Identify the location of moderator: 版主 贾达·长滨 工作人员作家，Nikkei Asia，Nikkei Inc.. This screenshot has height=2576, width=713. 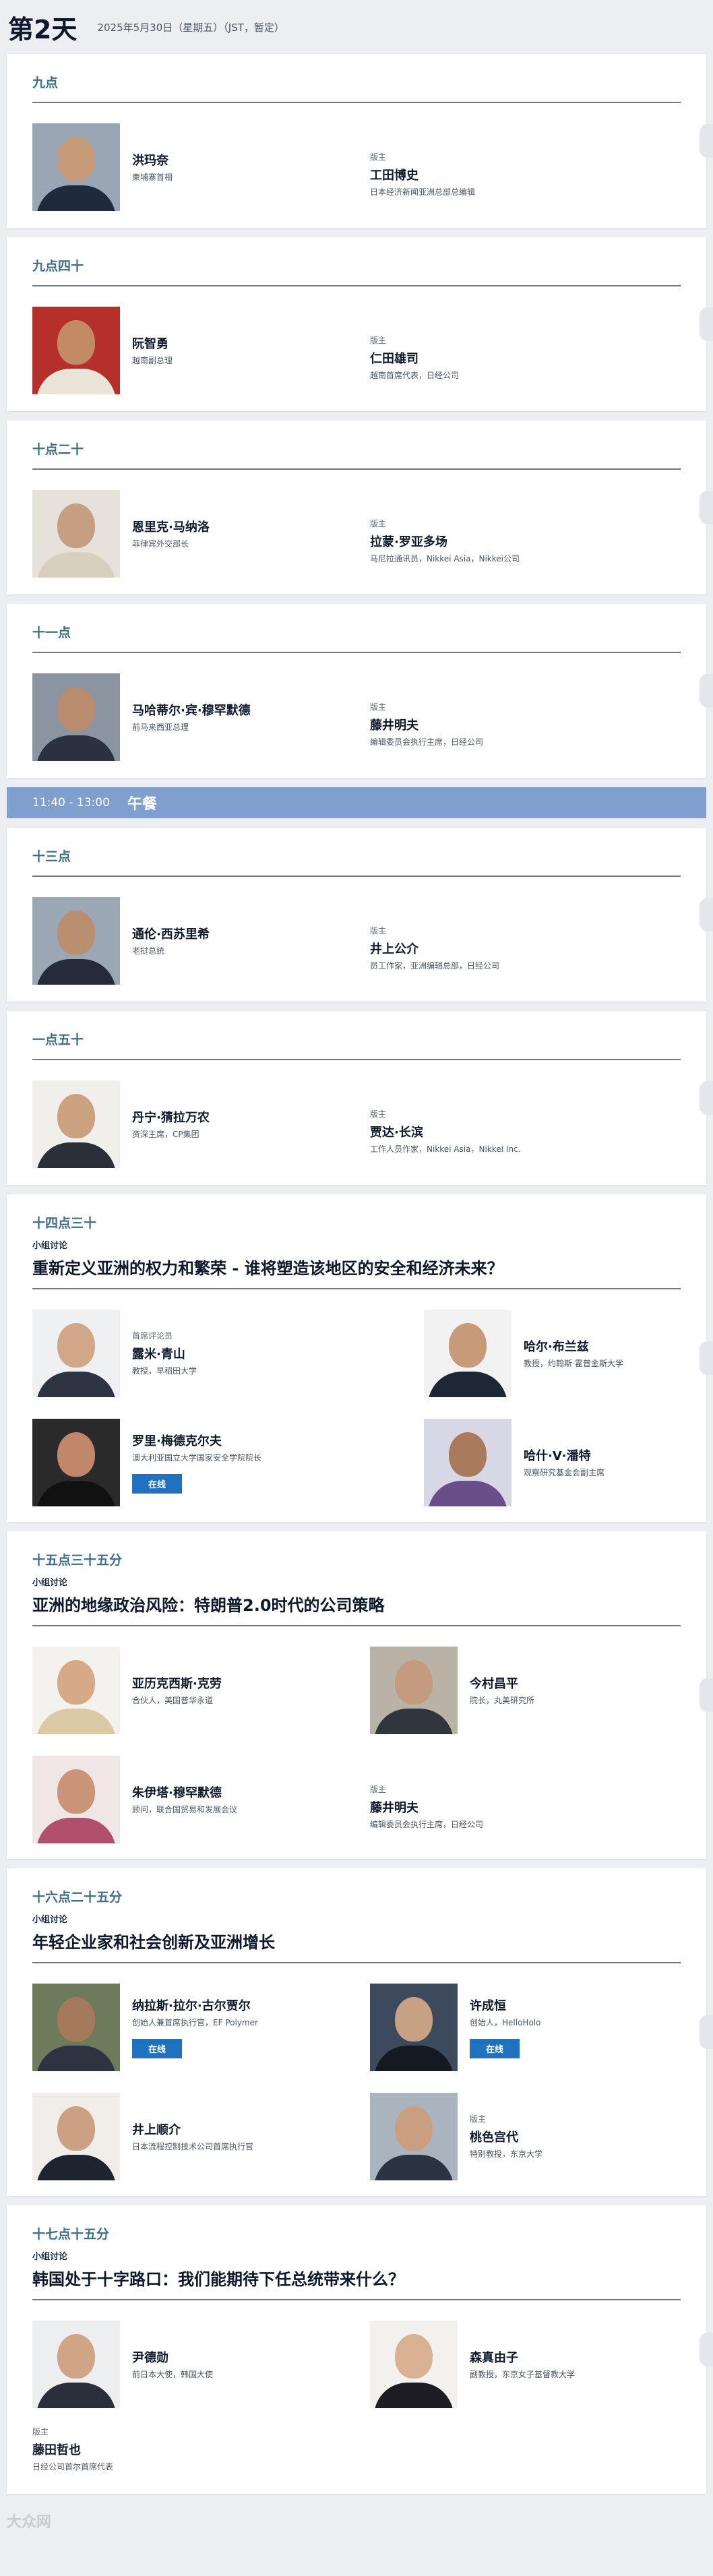
(525, 1124).